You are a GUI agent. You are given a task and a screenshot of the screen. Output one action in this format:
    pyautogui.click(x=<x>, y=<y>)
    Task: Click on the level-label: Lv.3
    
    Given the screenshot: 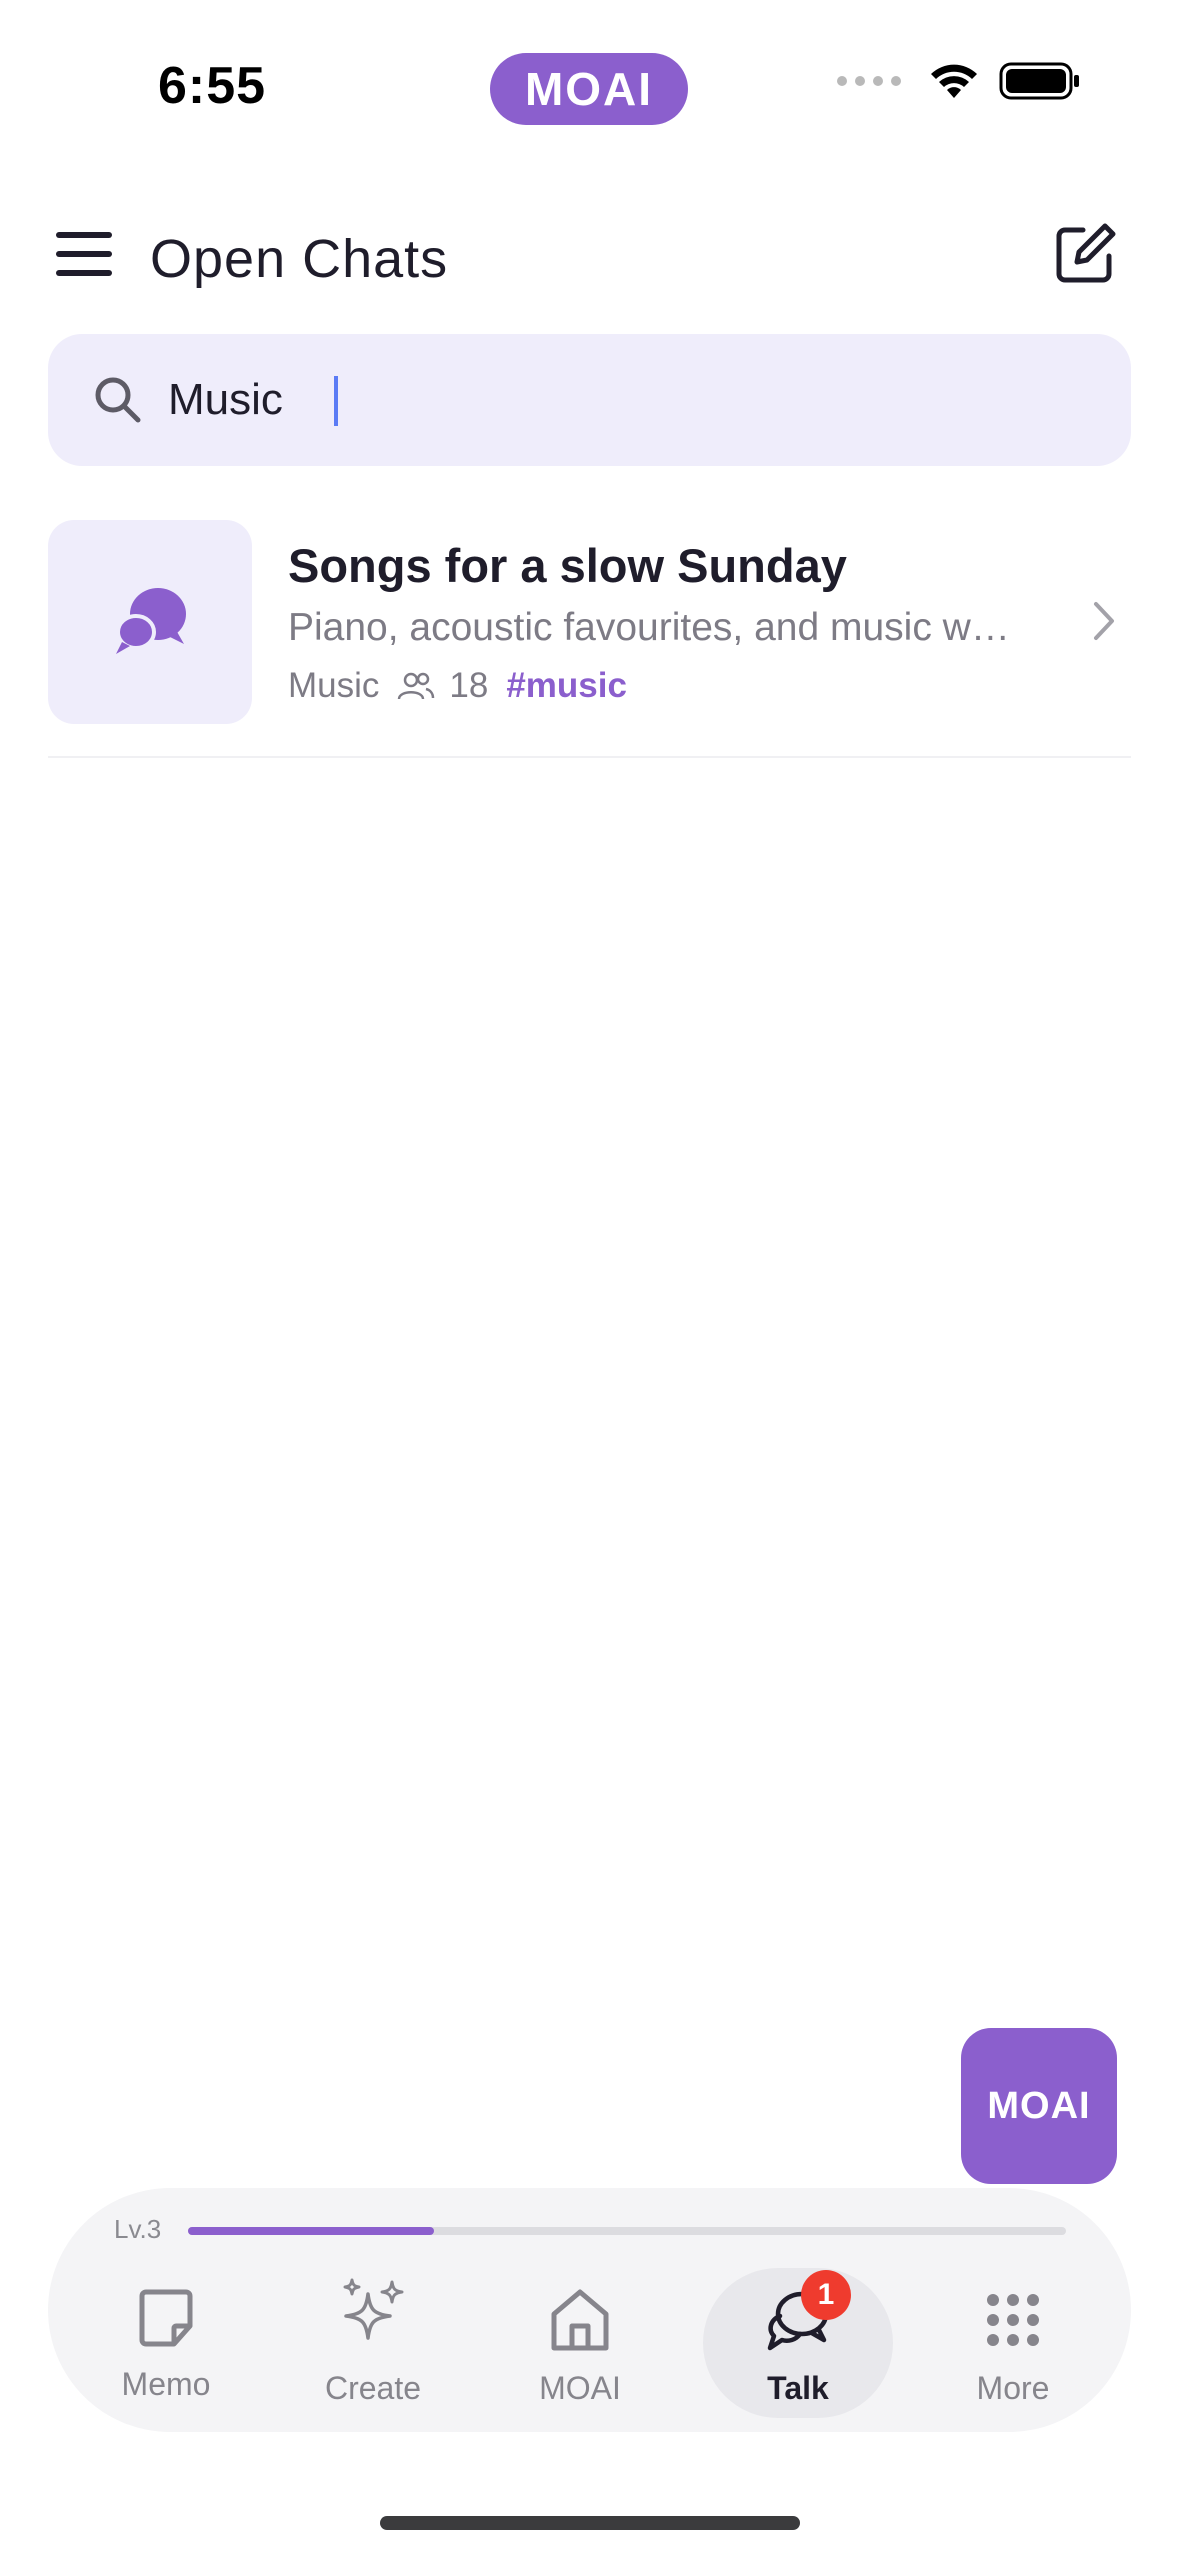 What is the action you would take?
    pyautogui.click(x=138, y=2229)
    